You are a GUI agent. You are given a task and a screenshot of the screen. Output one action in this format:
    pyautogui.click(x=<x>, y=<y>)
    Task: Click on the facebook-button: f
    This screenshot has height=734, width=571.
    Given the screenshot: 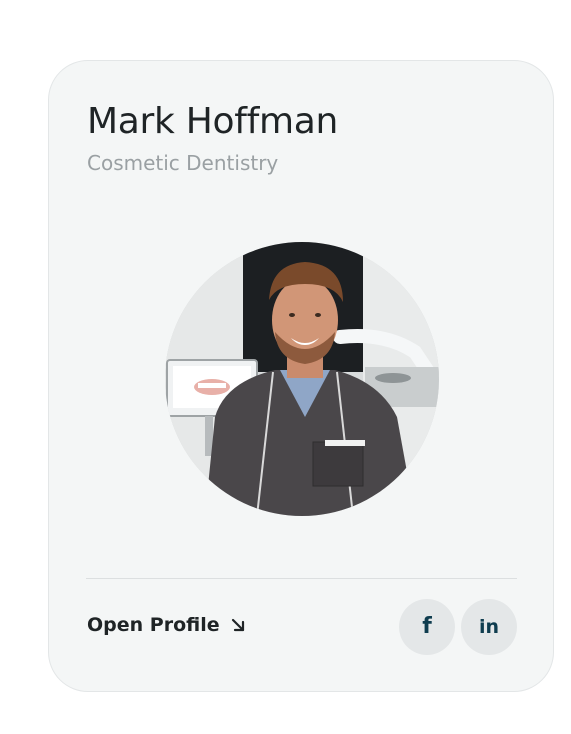 What is the action you would take?
    pyautogui.click(x=427, y=627)
    